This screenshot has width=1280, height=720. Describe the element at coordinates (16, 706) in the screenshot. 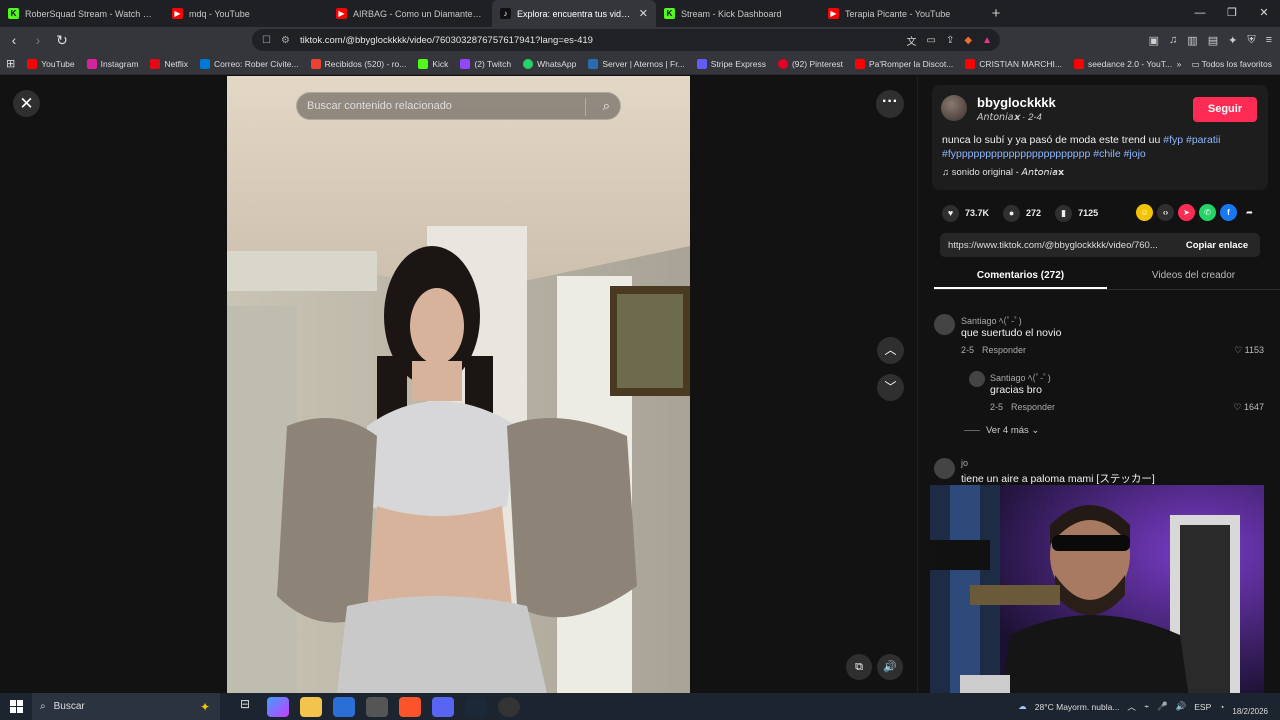

I see `windows-start-icon` at that location.